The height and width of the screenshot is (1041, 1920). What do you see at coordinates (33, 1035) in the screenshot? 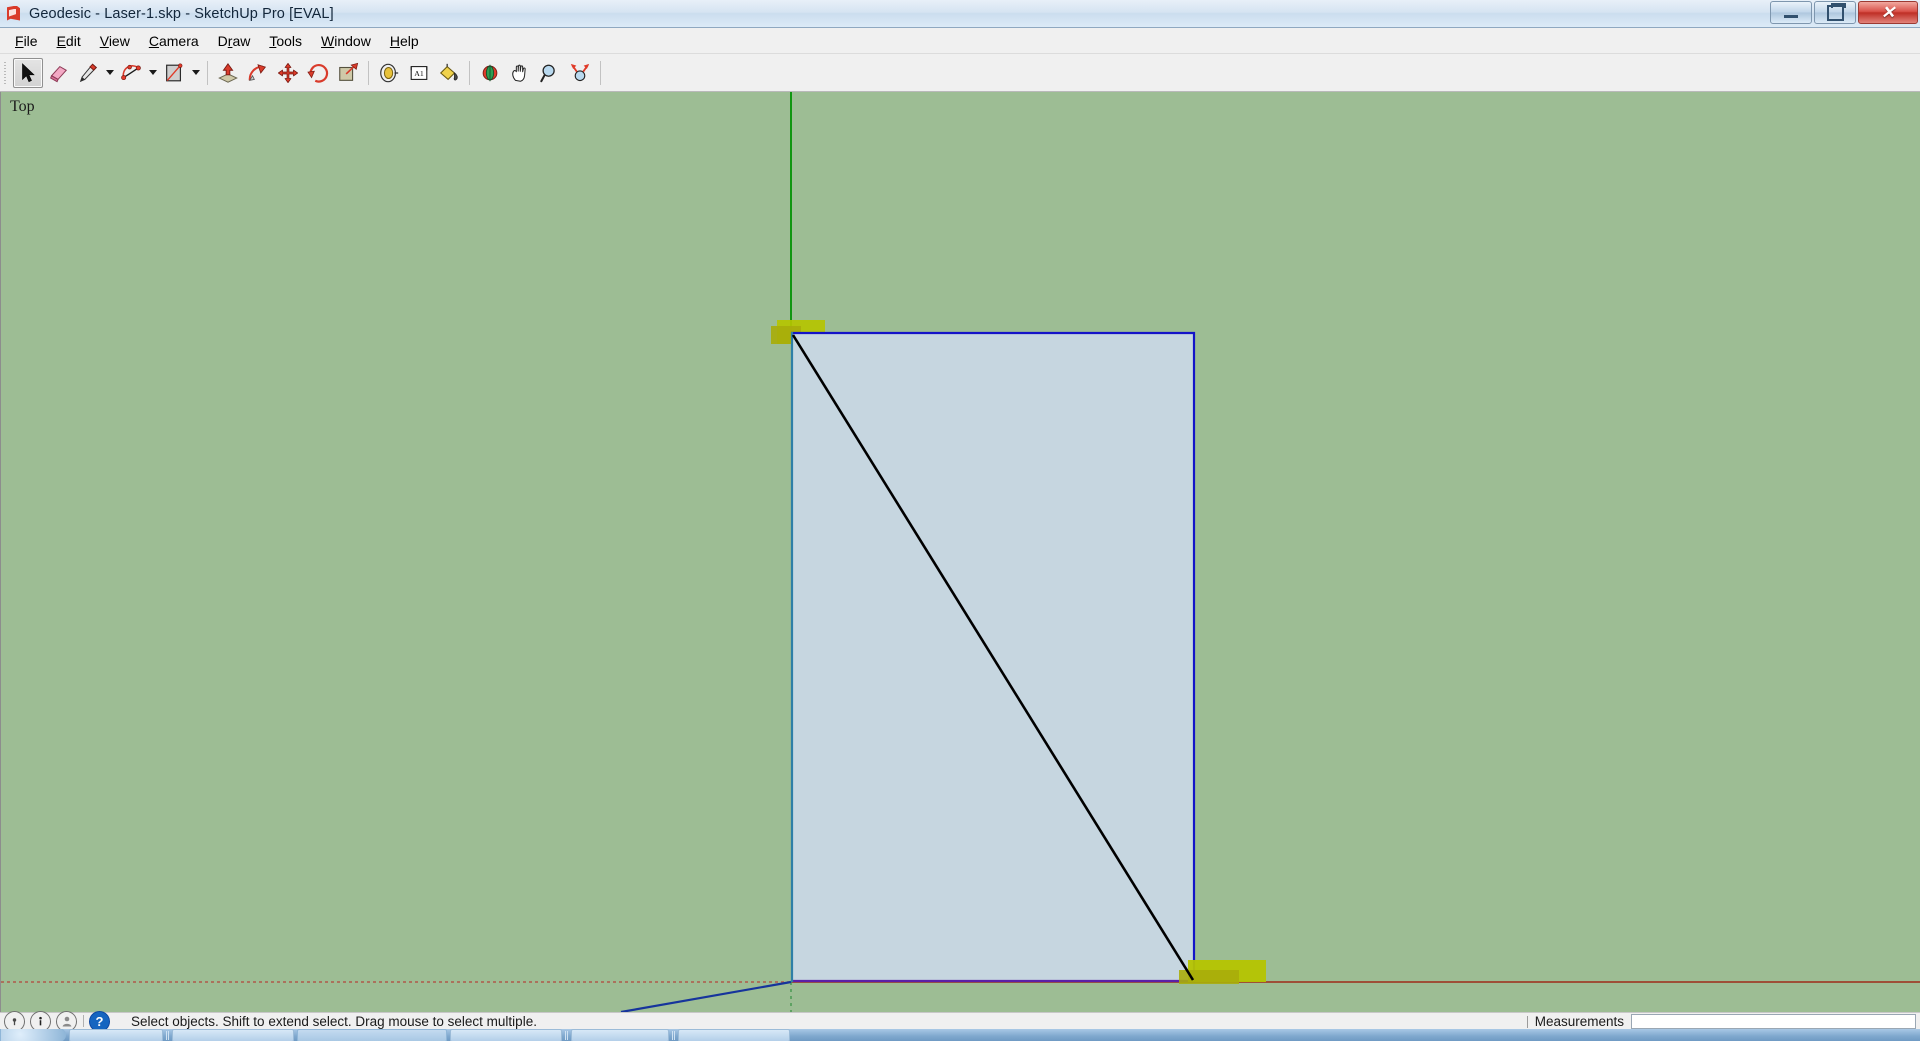
I see `taskbar-start-button` at bounding box center [33, 1035].